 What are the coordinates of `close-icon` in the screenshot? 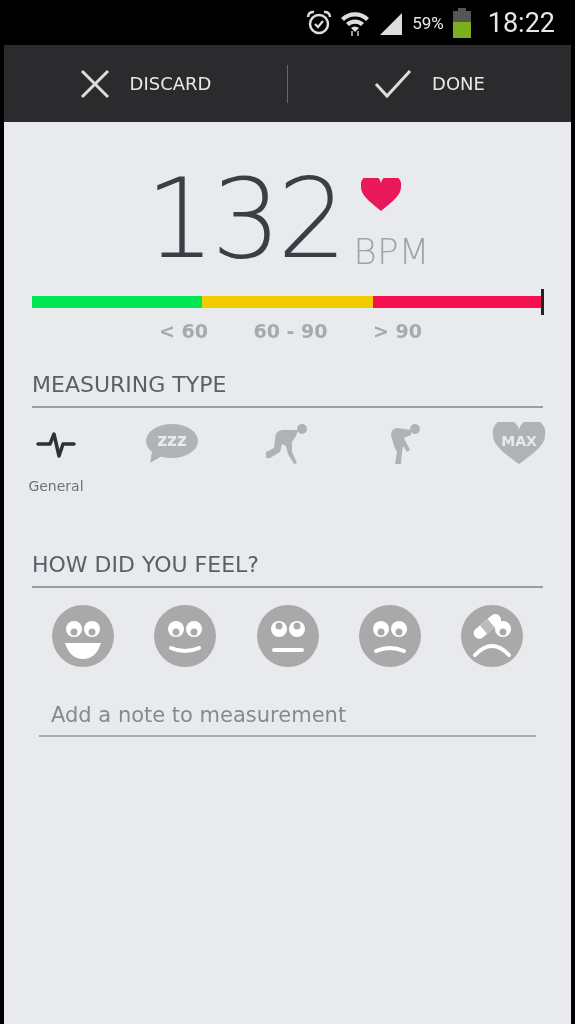 It's located at (94, 83).